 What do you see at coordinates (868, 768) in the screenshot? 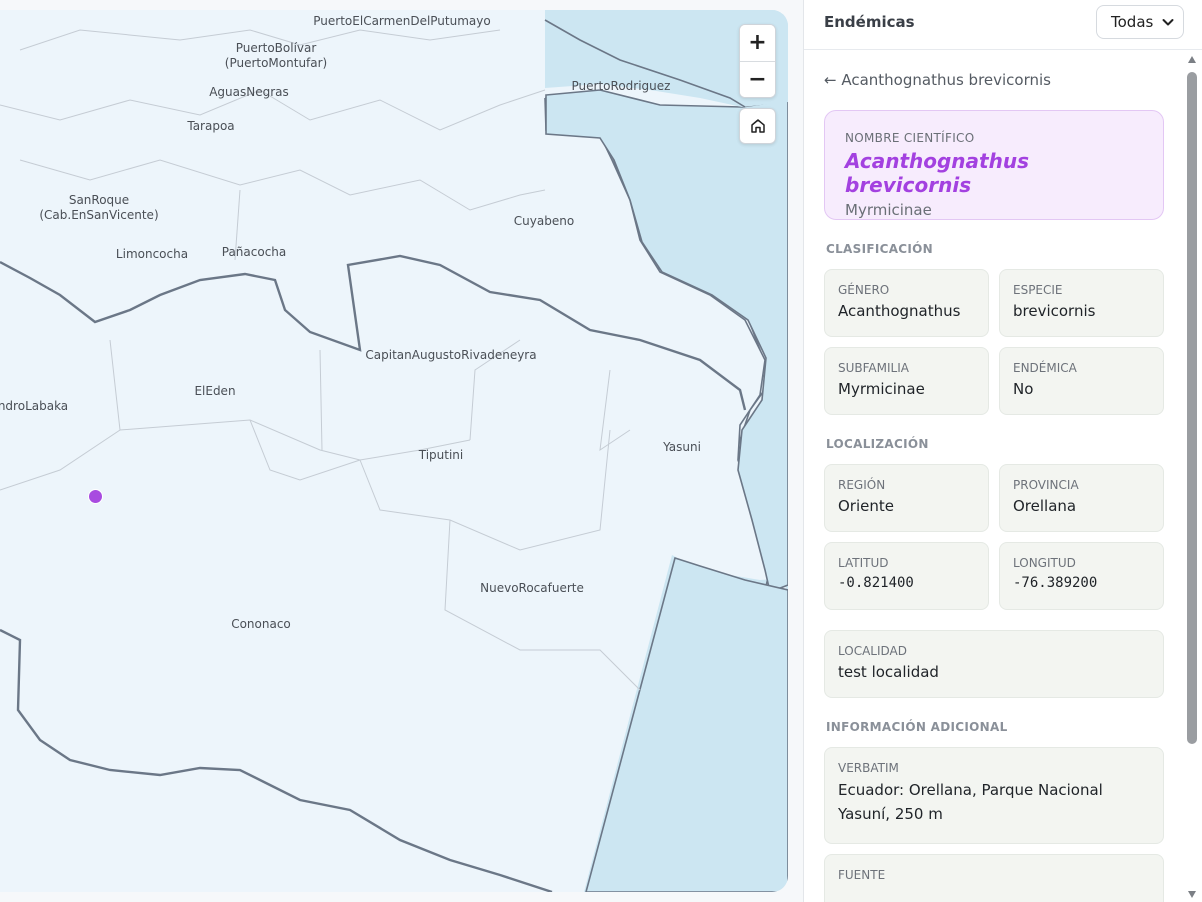
I see `verbatim-label: VERBATIM` at bounding box center [868, 768].